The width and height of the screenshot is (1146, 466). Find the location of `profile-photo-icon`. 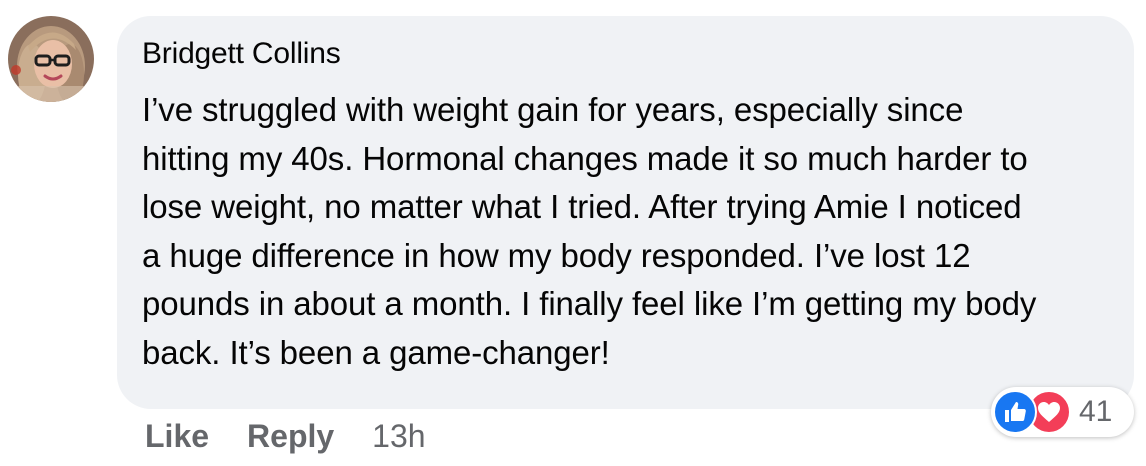

profile-photo-icon is located at coordinates (51, 59).